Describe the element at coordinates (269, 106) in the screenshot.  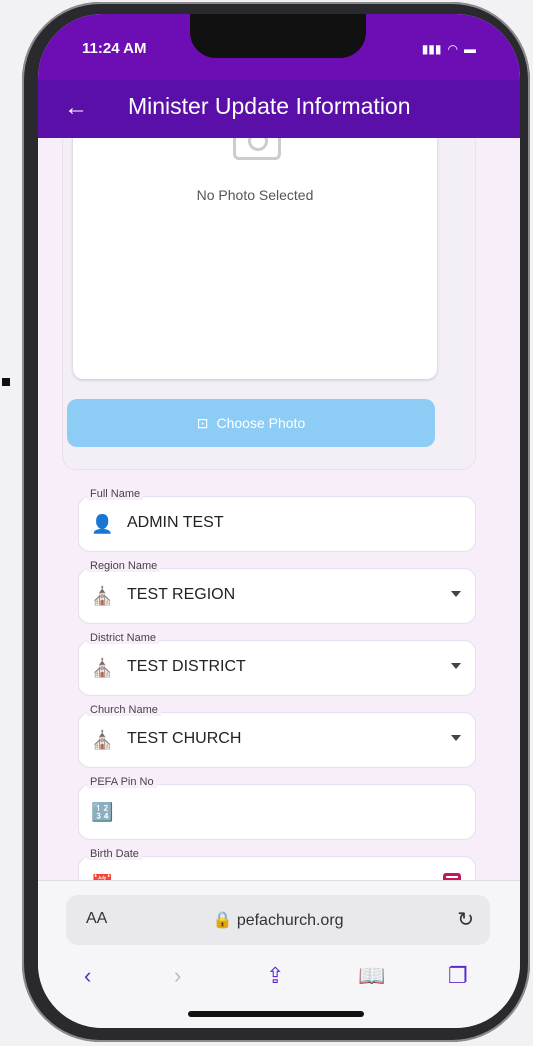
I see `page-title: Minister Update Information` at that location.